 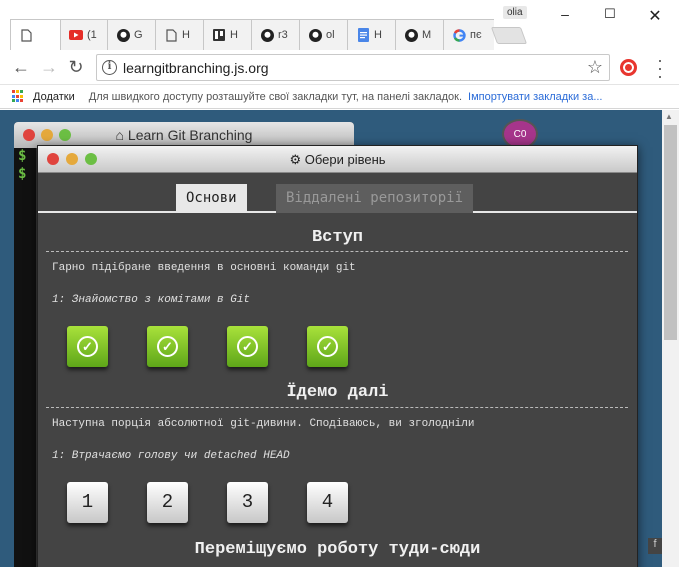 I want to click on home-icon: ⌂, so click(x=120, y=135).